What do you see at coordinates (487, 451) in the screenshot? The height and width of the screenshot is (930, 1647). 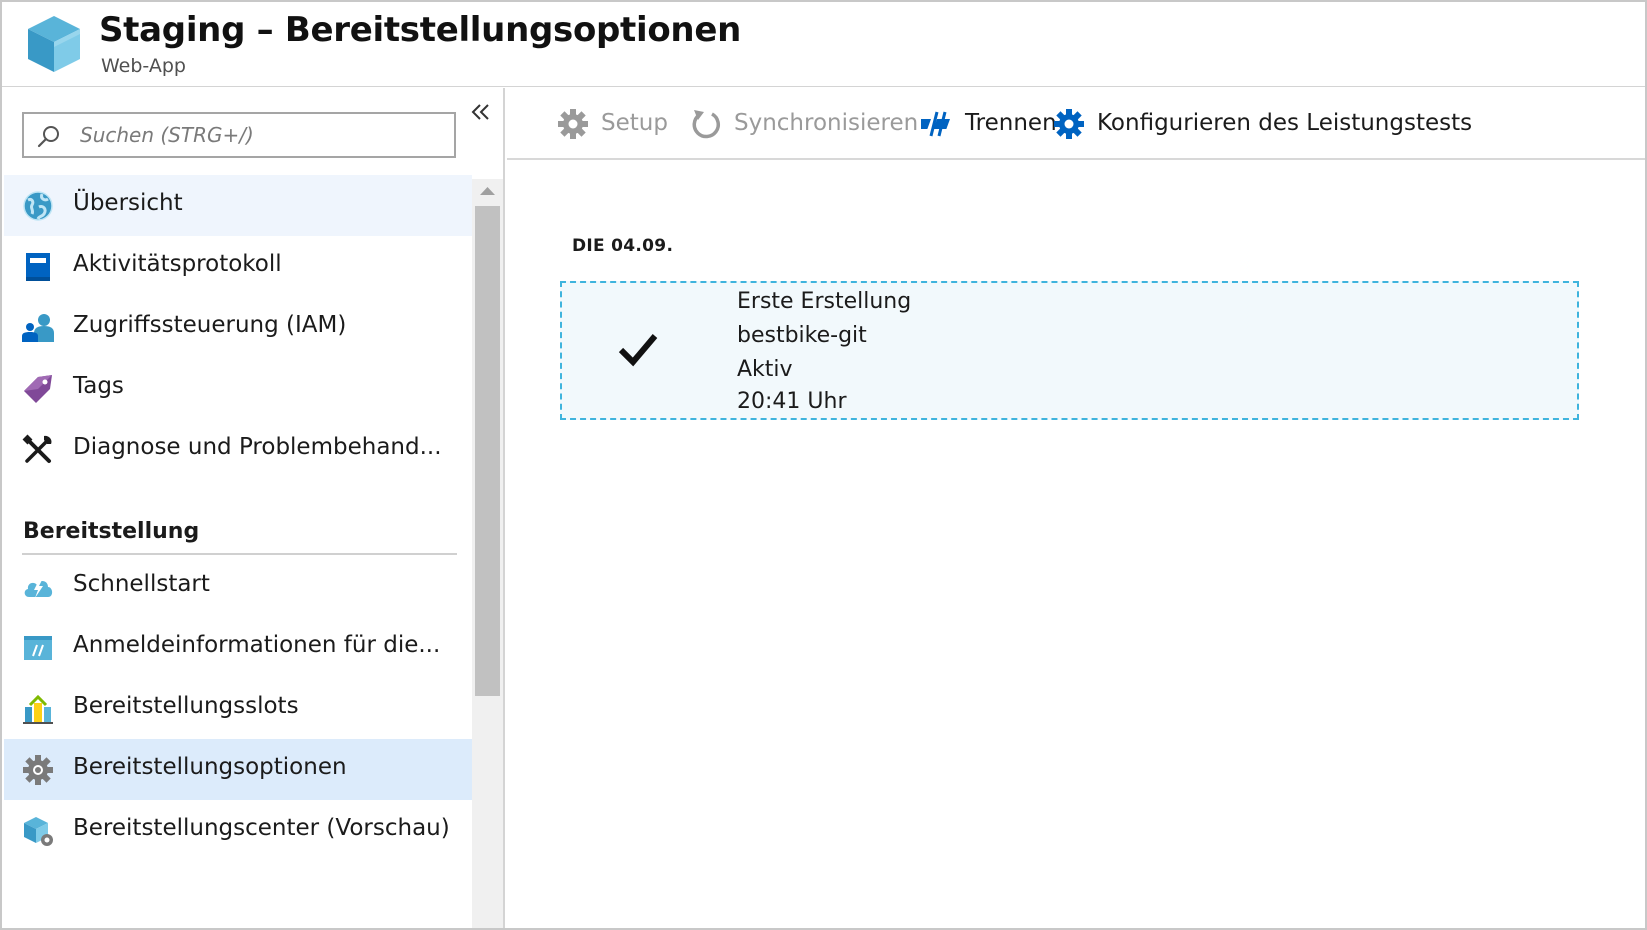 I see `scrollbar-thumb` at bounding box center [487, 451].